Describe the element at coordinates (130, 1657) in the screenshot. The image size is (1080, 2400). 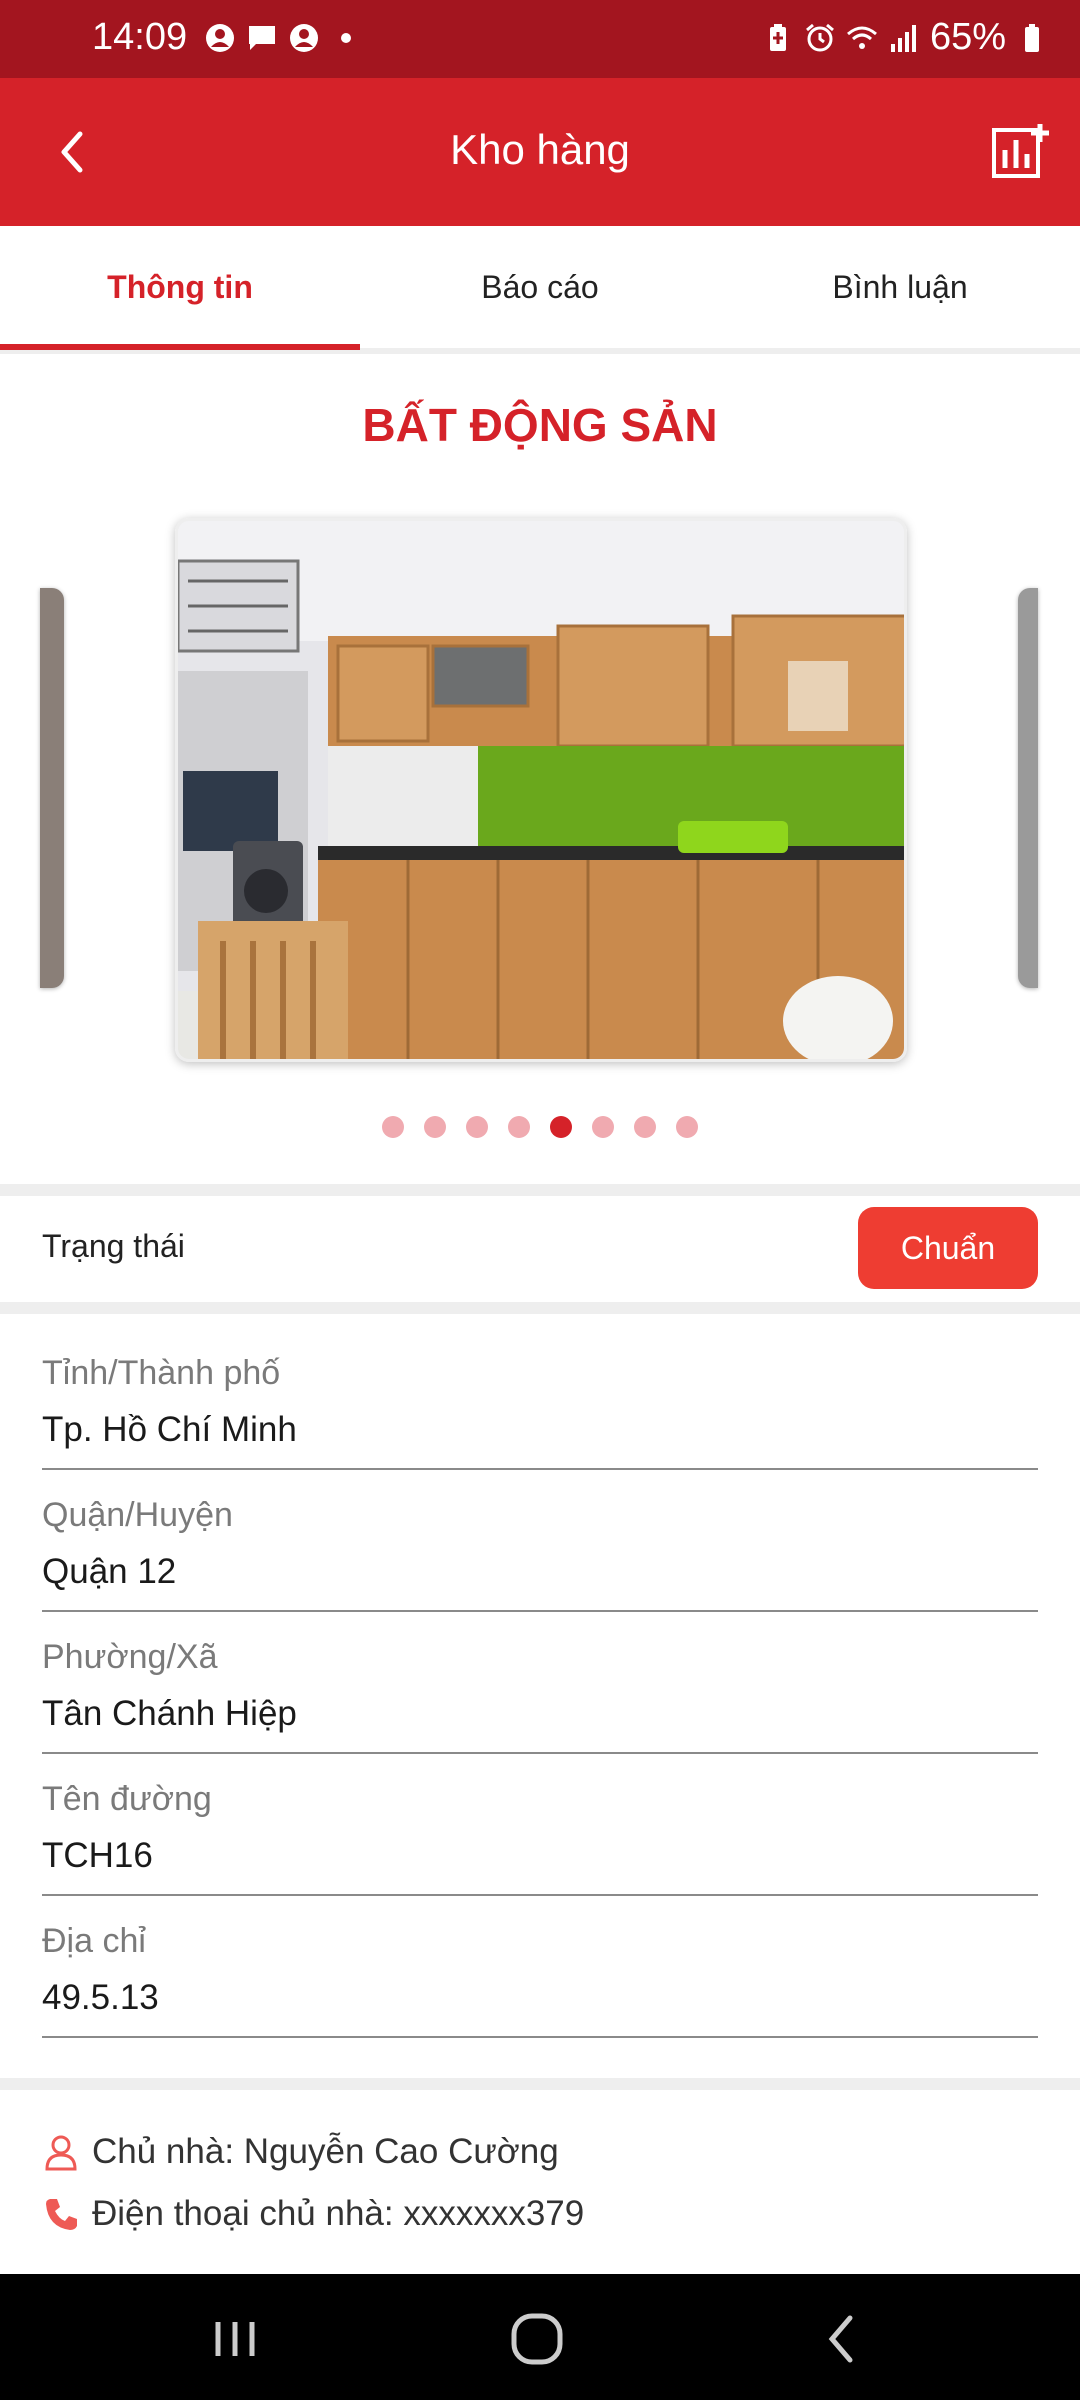
I see `field-label: Phường/Xã` at that location.